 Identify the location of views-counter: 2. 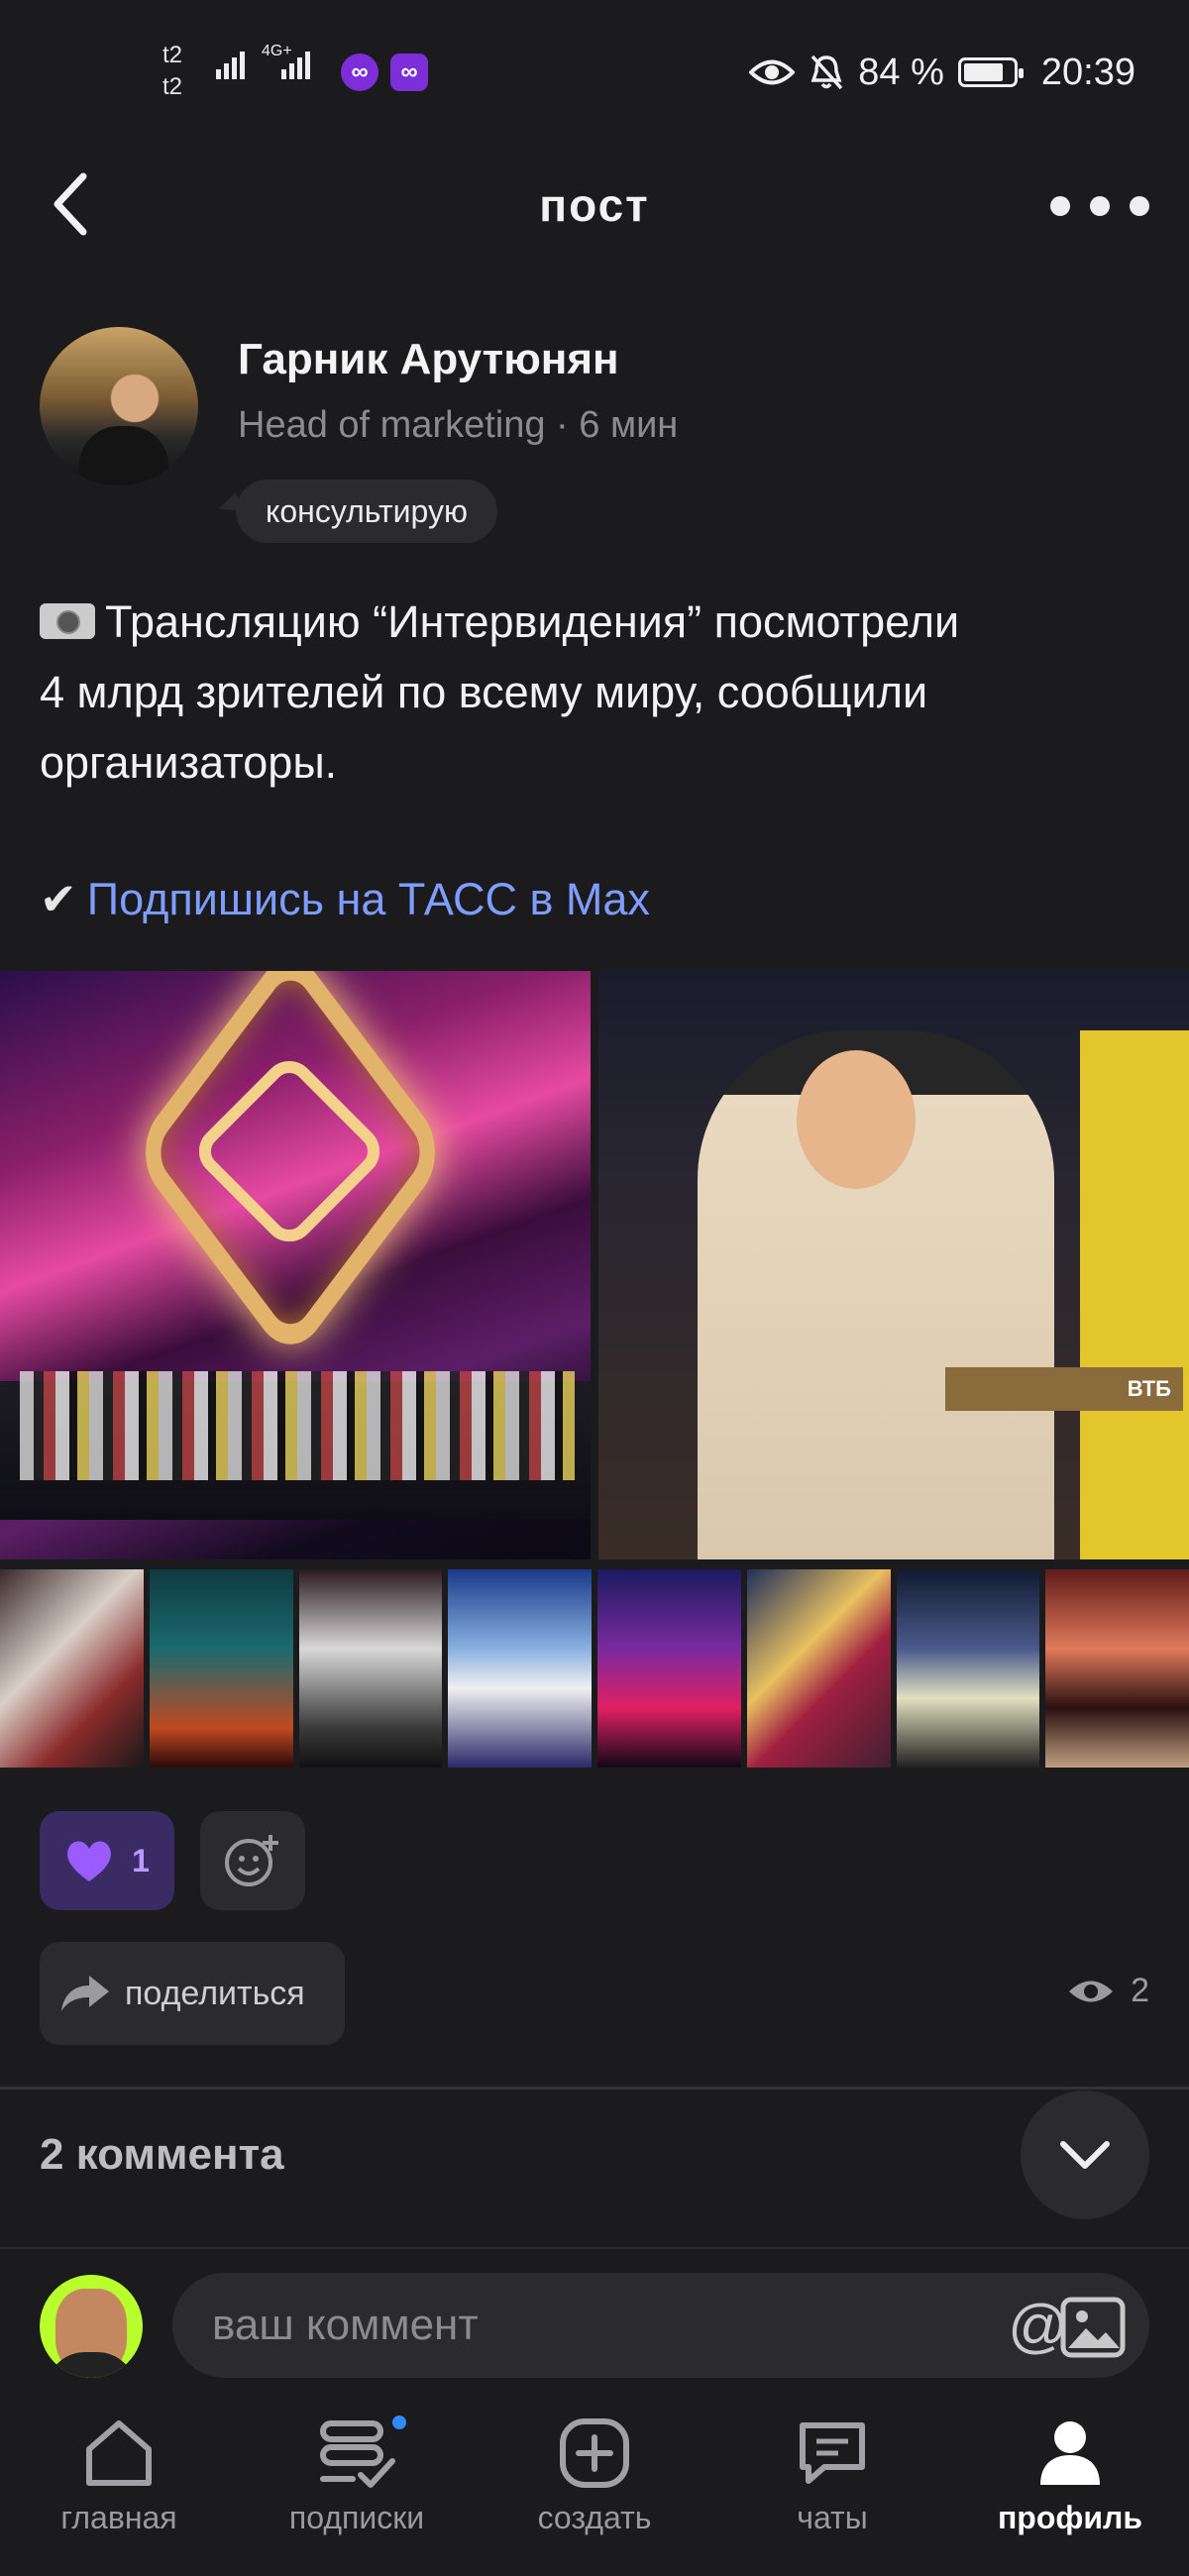
(1108, 1991).